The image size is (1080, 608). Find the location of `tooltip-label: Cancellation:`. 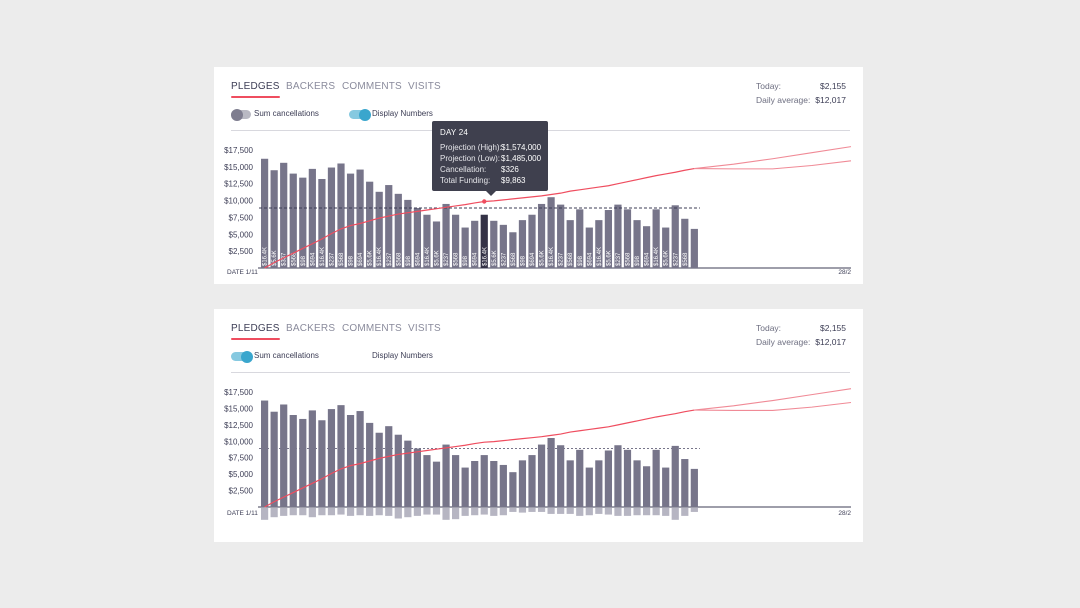

tooltip-label: Cancellation: is located at coordinates (463, 169).